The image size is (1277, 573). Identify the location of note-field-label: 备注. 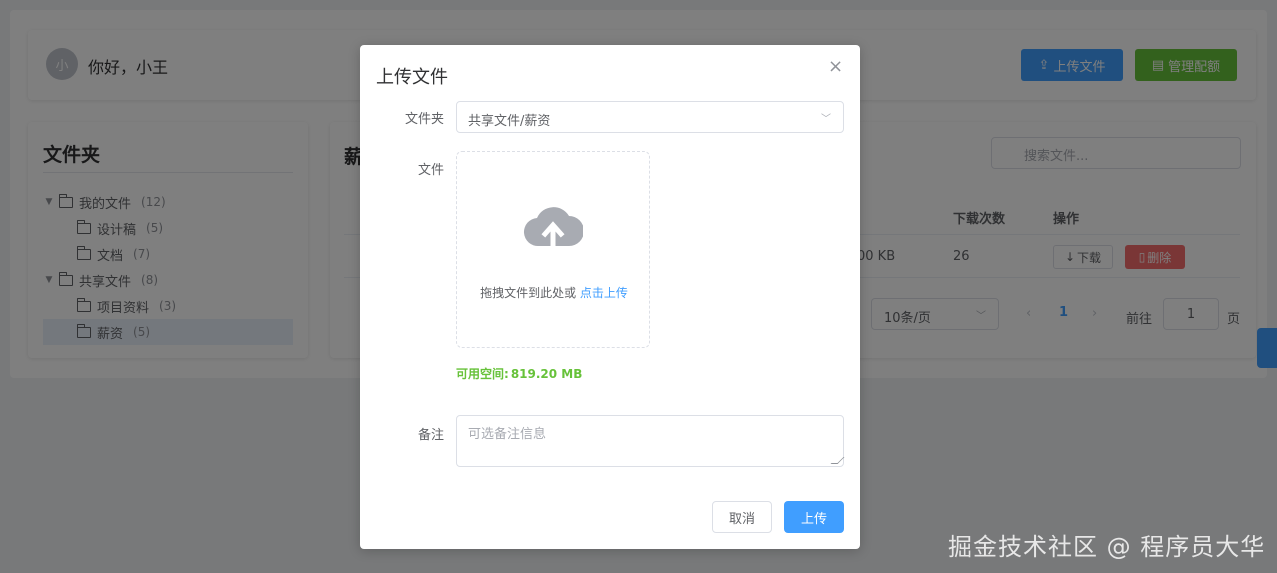
(430, 435).